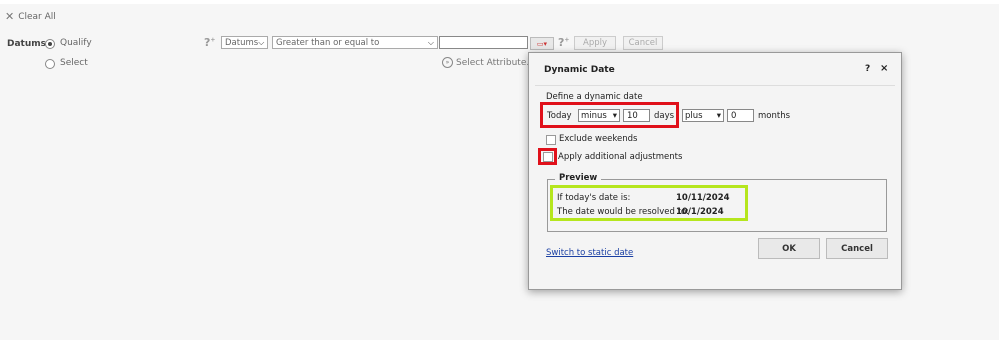  I want to click on help-icon: ?, so click(867, 69).